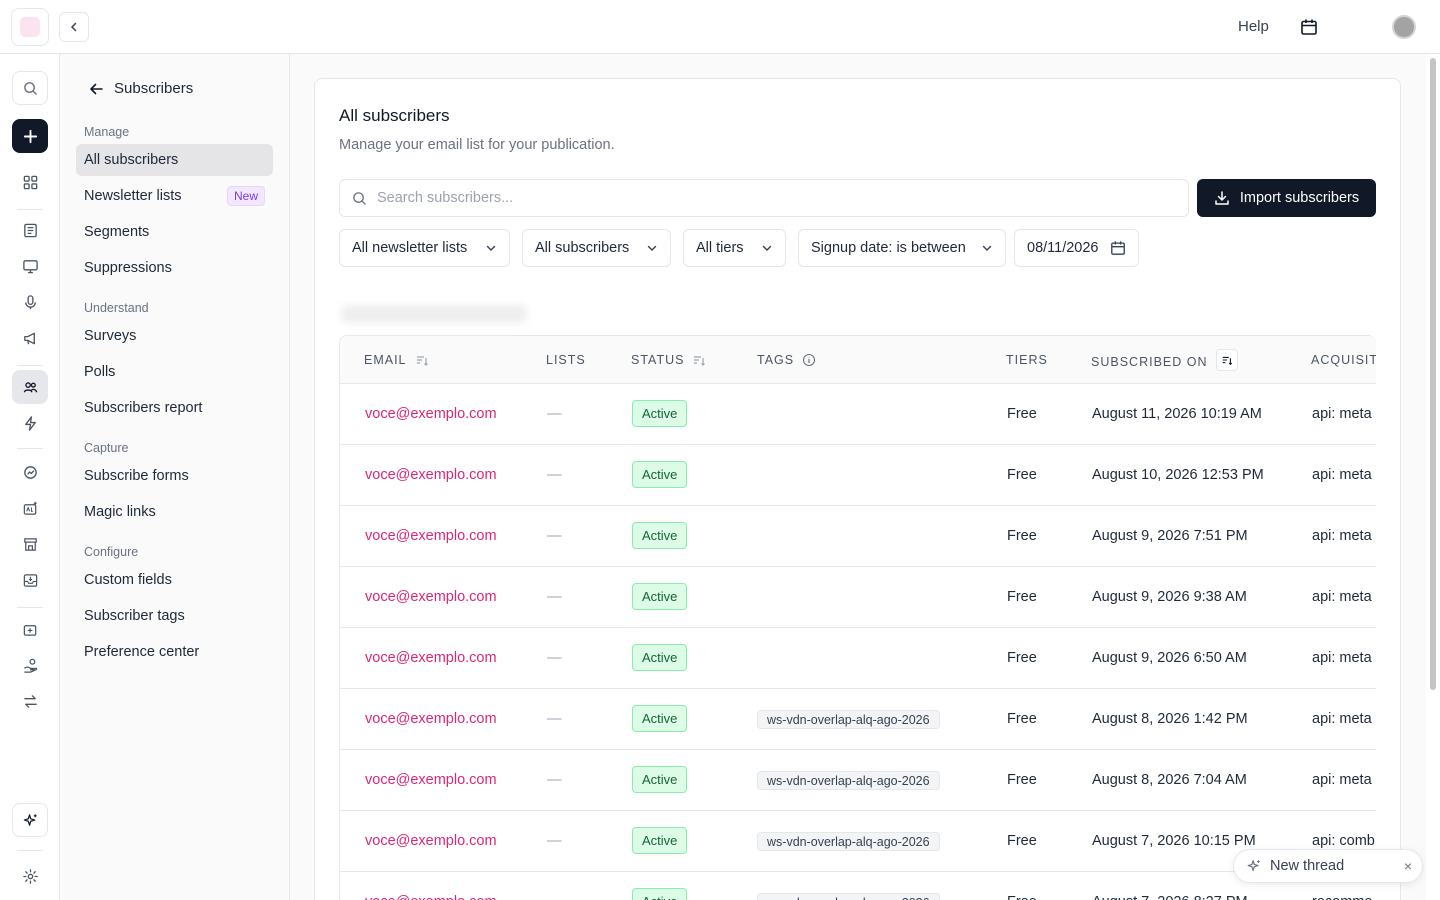 The image size is (1440, 900). What do you see at coordinates (30, 629) in the screenshot?
I see `rail-sponsors-button` at bounding box center [30, 629].